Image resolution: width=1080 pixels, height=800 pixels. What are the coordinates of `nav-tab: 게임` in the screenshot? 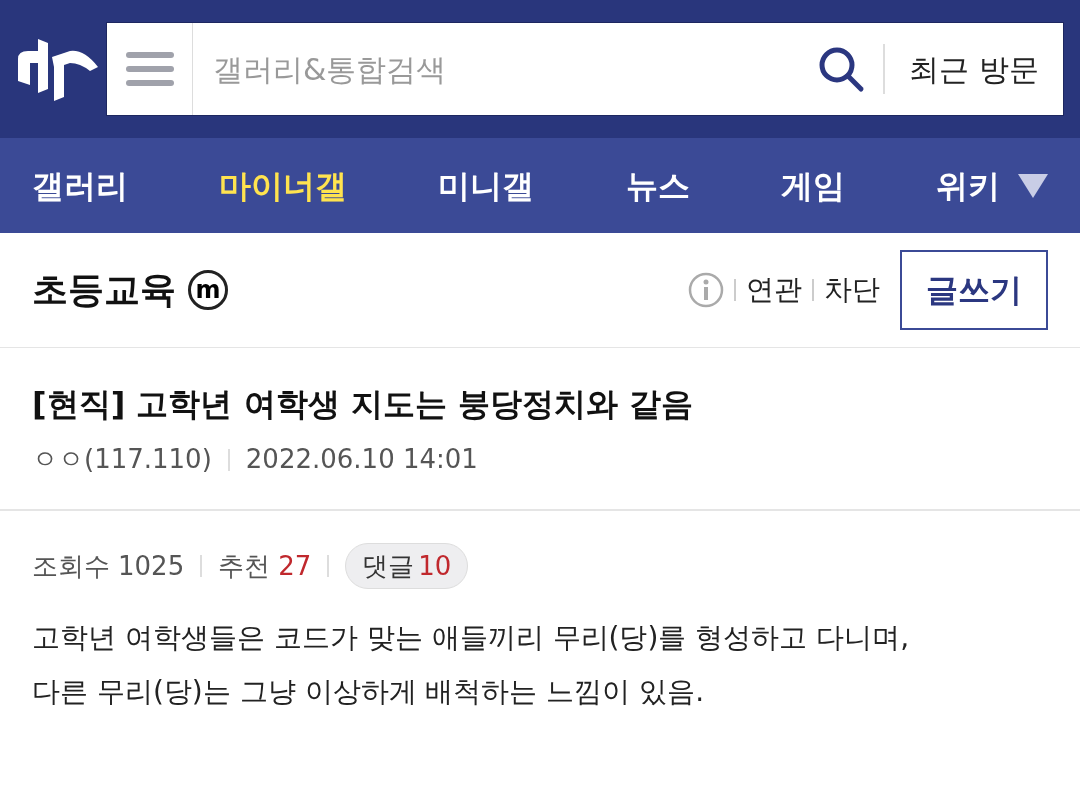 It's located at (812, 185).